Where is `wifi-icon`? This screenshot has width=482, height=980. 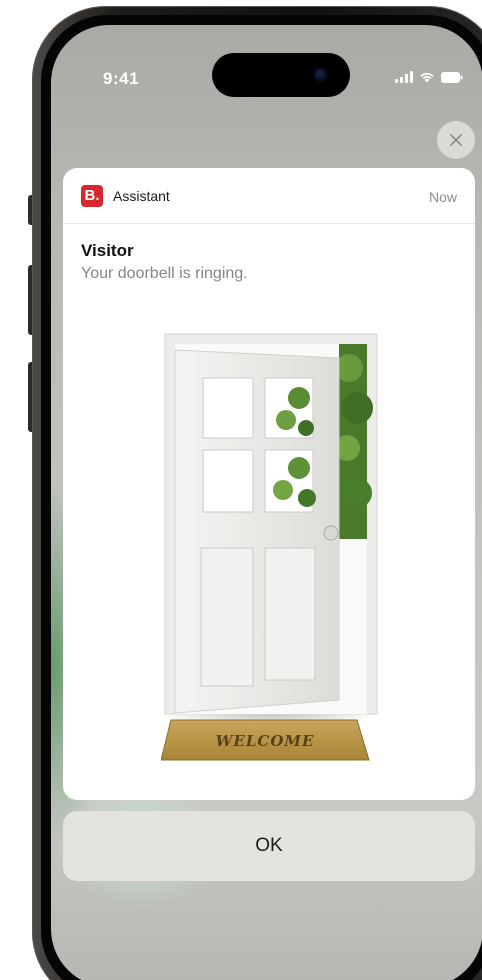 wifi-icon is located at coordinates (427, 77).